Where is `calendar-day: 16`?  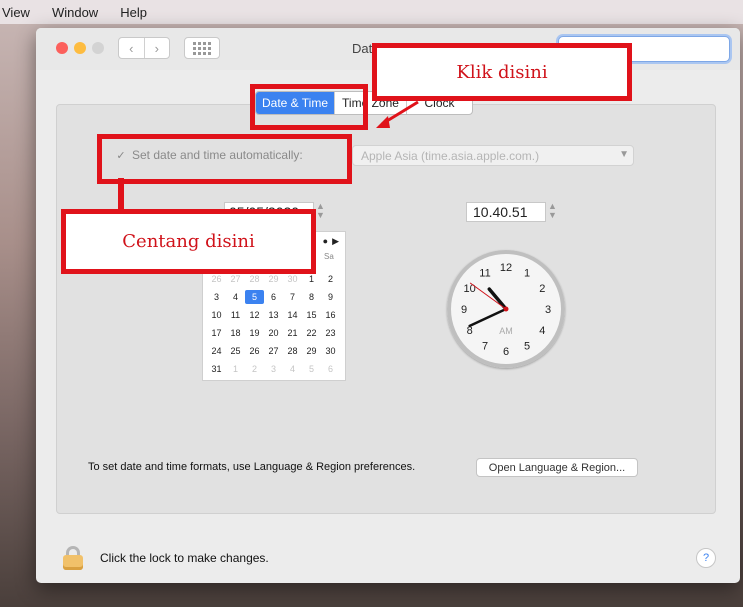
calendar-day: 16 is located at coordinates (330, 315).